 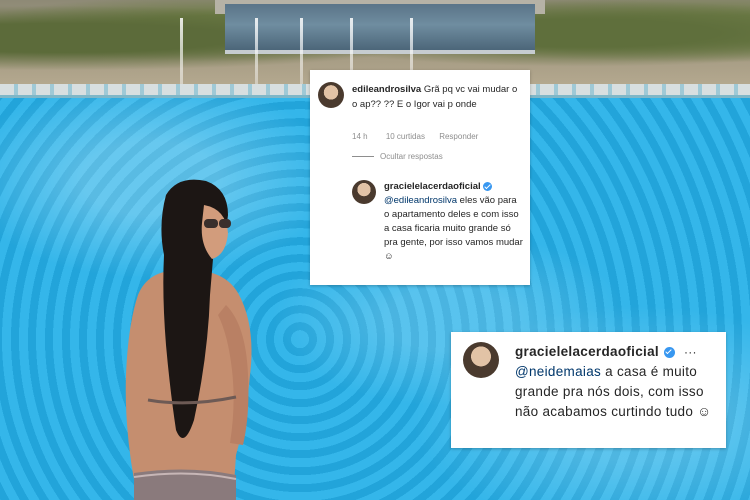 What do you see at coordinates (411, 156) in the screenshot?
I see `hide-replies-label: Ocultar respostas` at bounding box center [411, 156].